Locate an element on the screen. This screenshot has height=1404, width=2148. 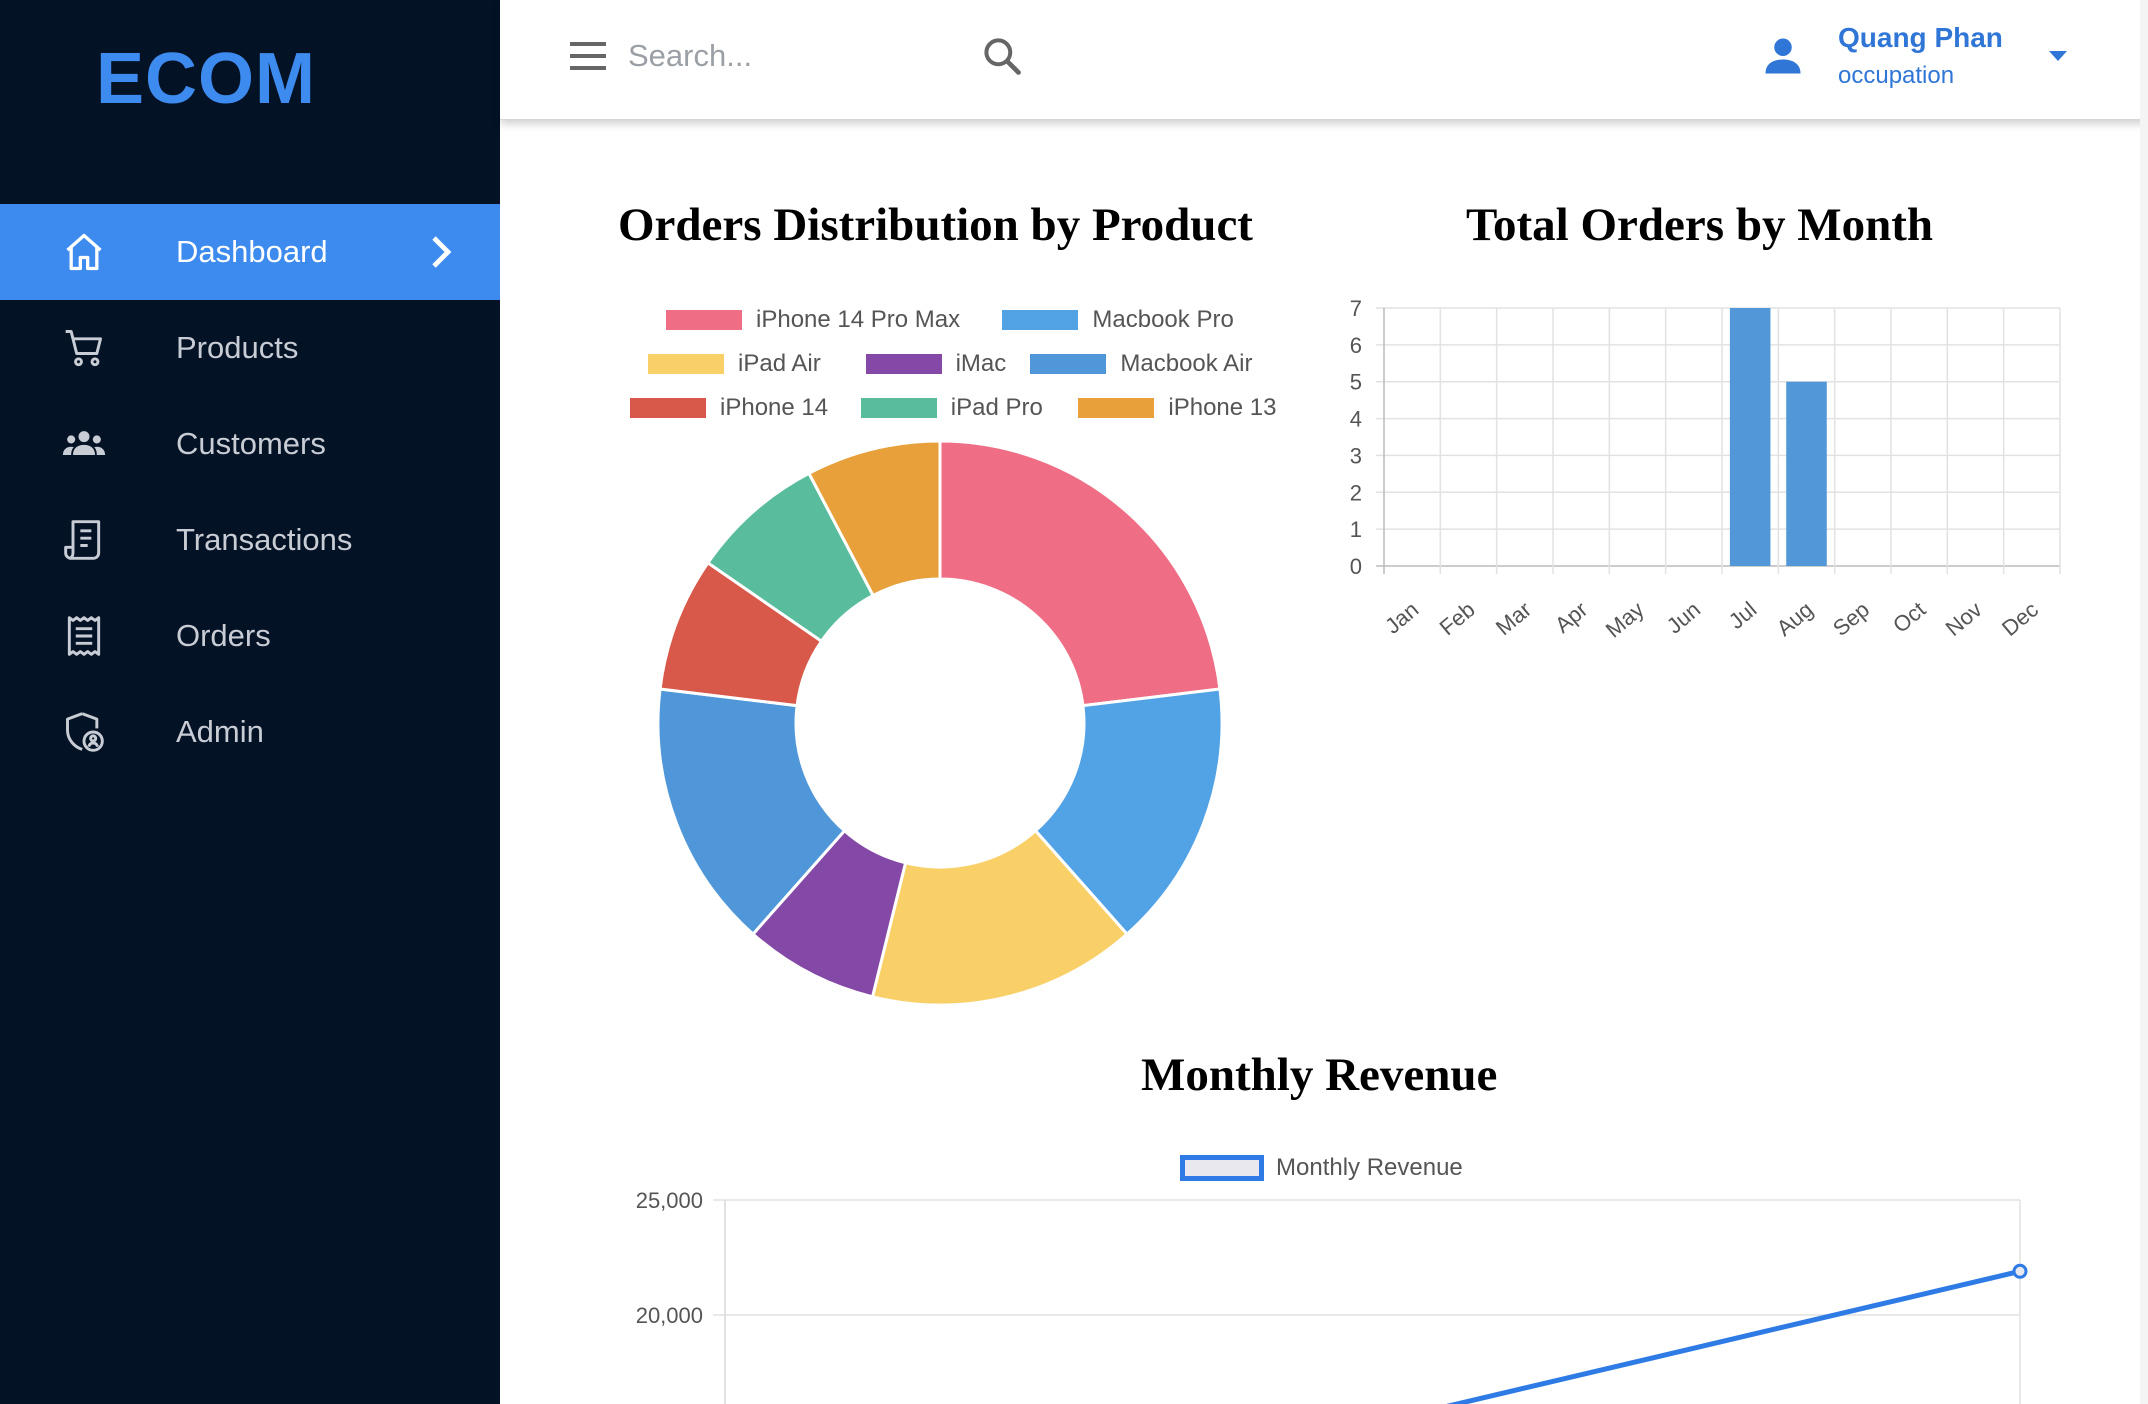
legend-item-ipad-air: iPad Air is located at coordinates (734, 364).